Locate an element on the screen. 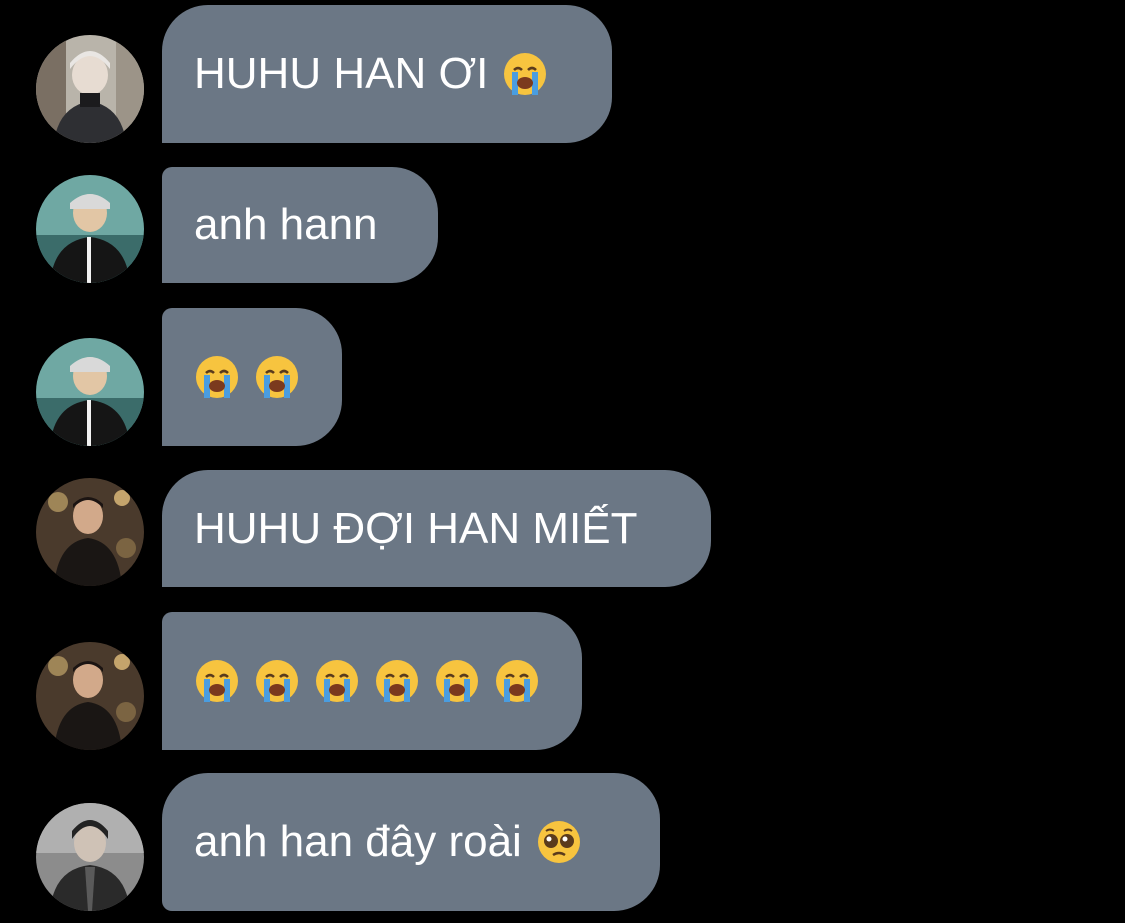 Image resolution: width=1125 pixels, height=923 pixels. avatar-silver-hair-icon is located at coordinates (90, 89).